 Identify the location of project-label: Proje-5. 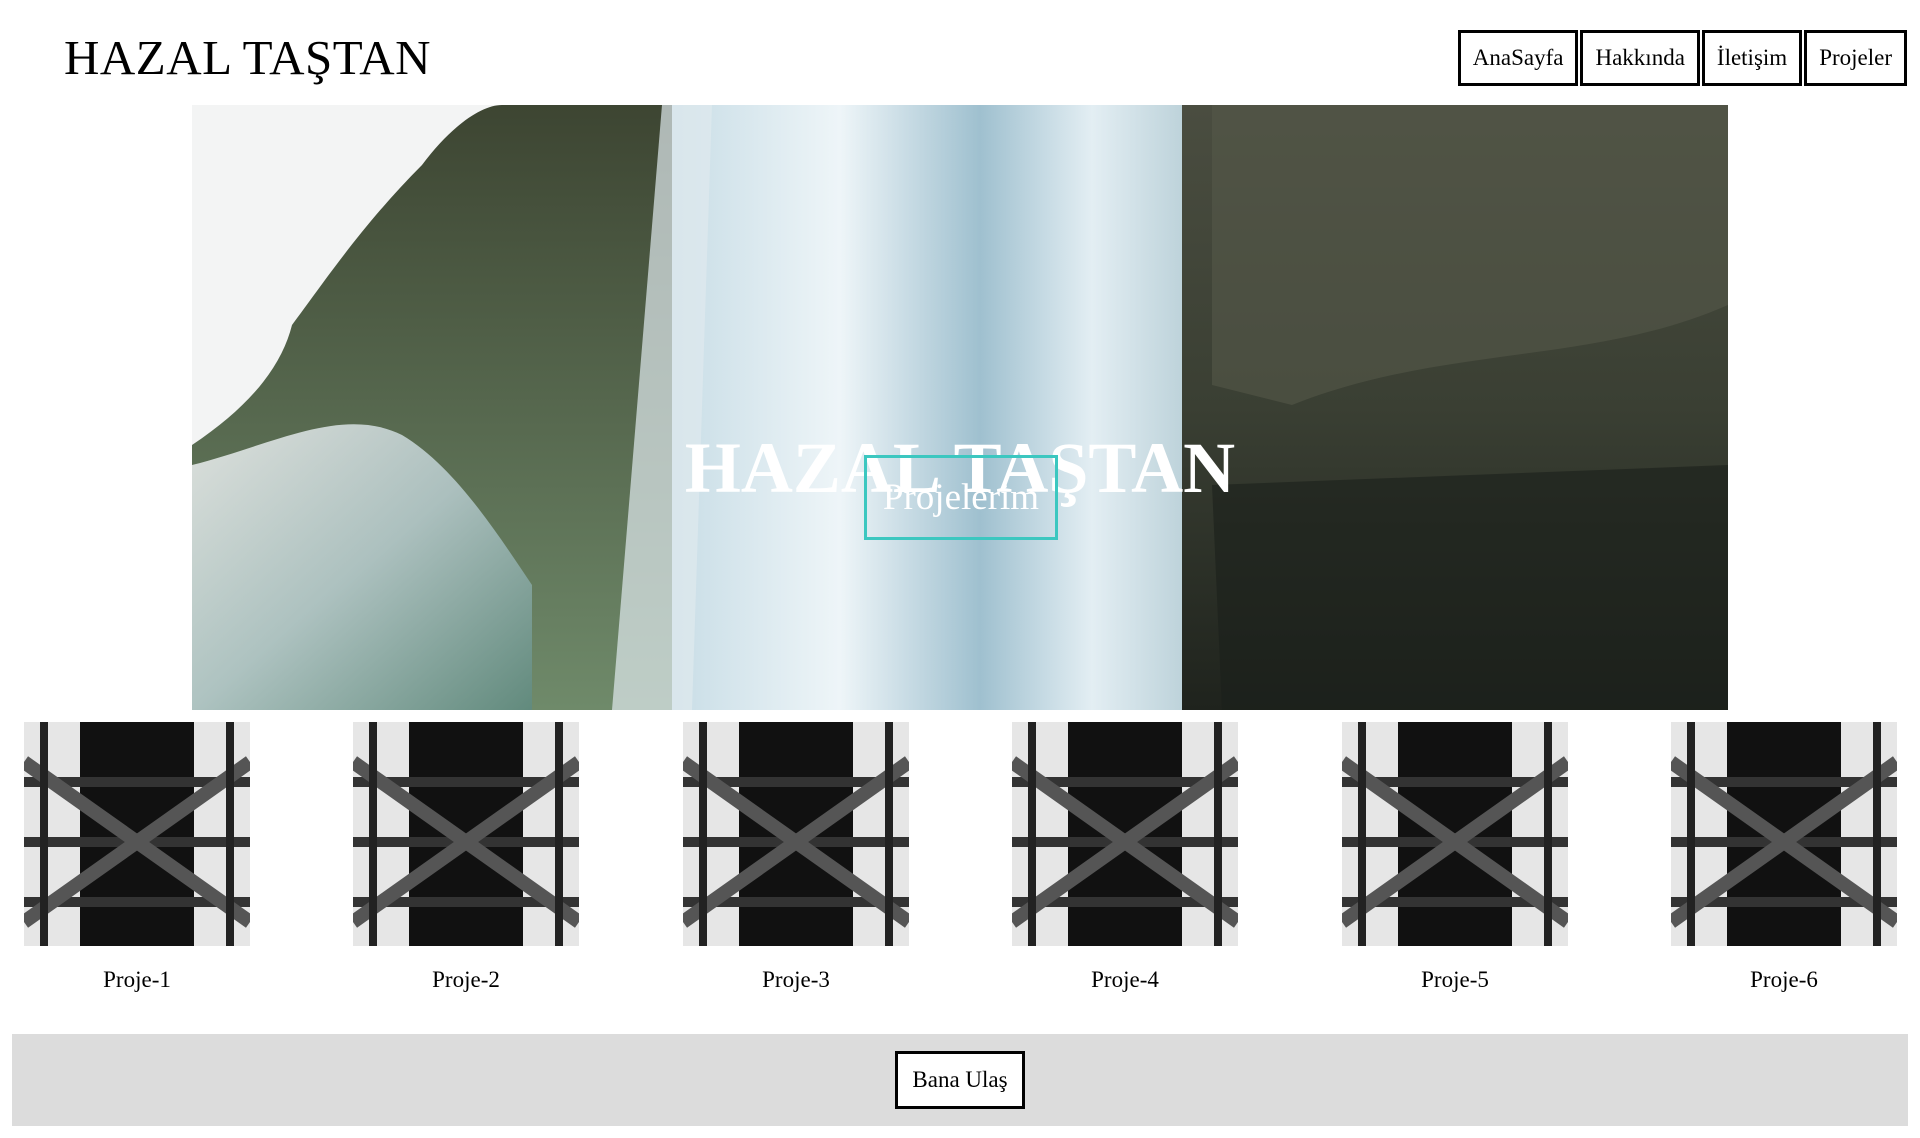
(1455, 979).